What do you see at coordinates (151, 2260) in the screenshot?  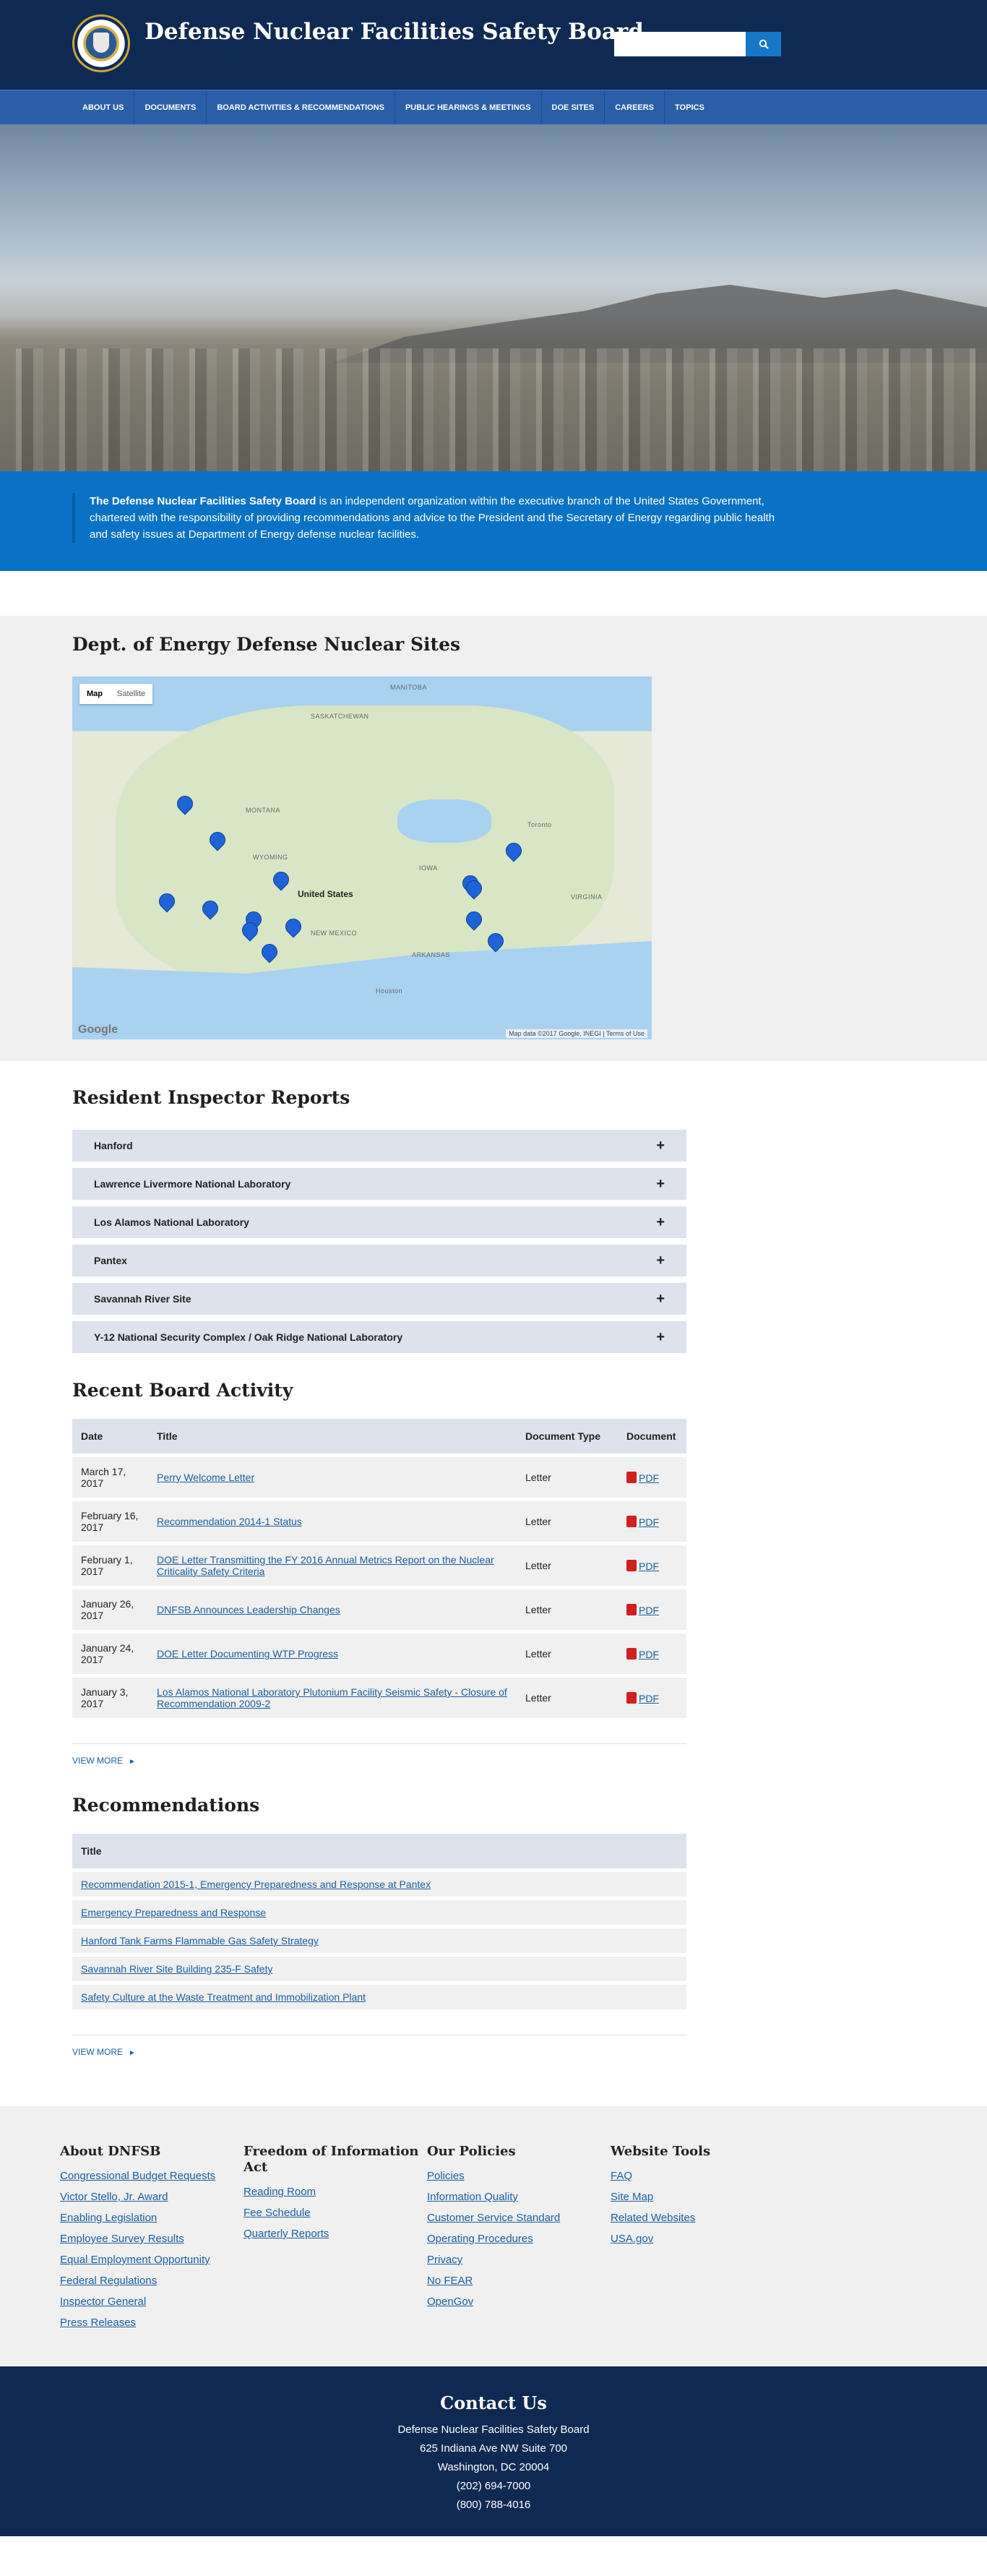 I see `footer-link: Equal Employment Opportunity` at bounding box center [151, 2260].